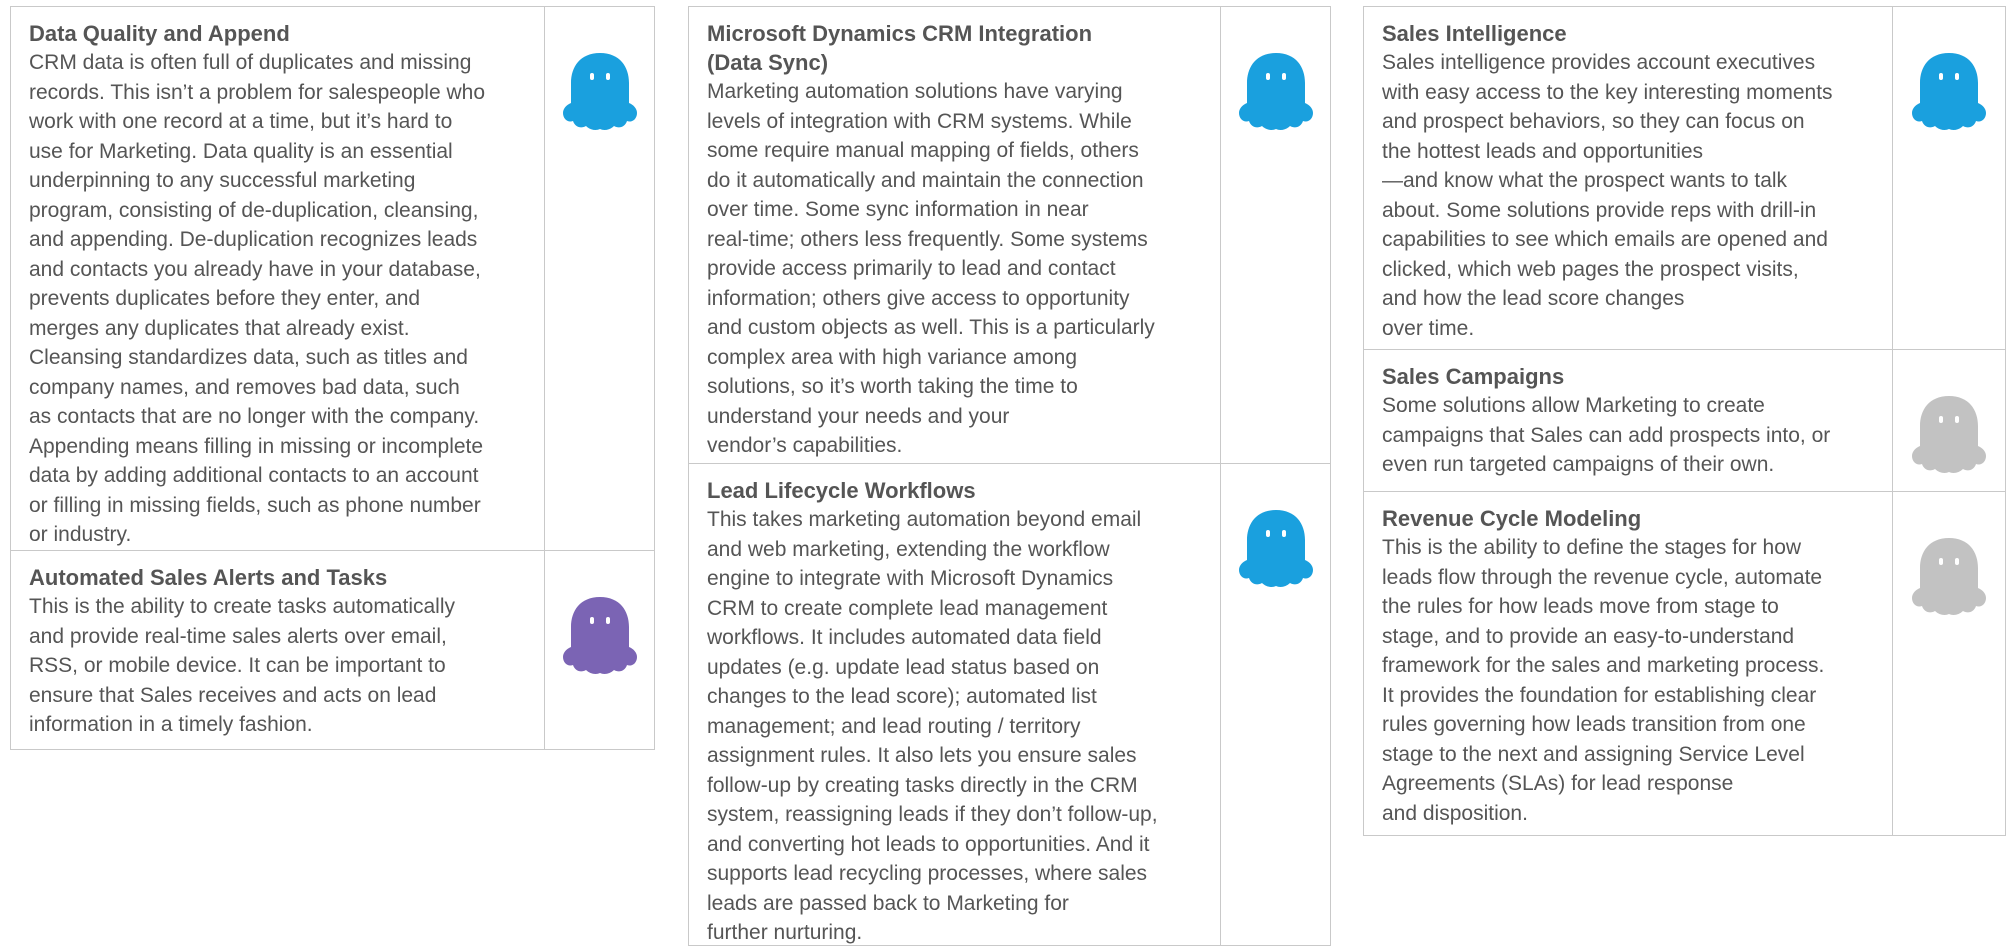 The height and width of the screenshot is (948, 2006). I want to click on purple-ghost-icon, so click(600, 635).